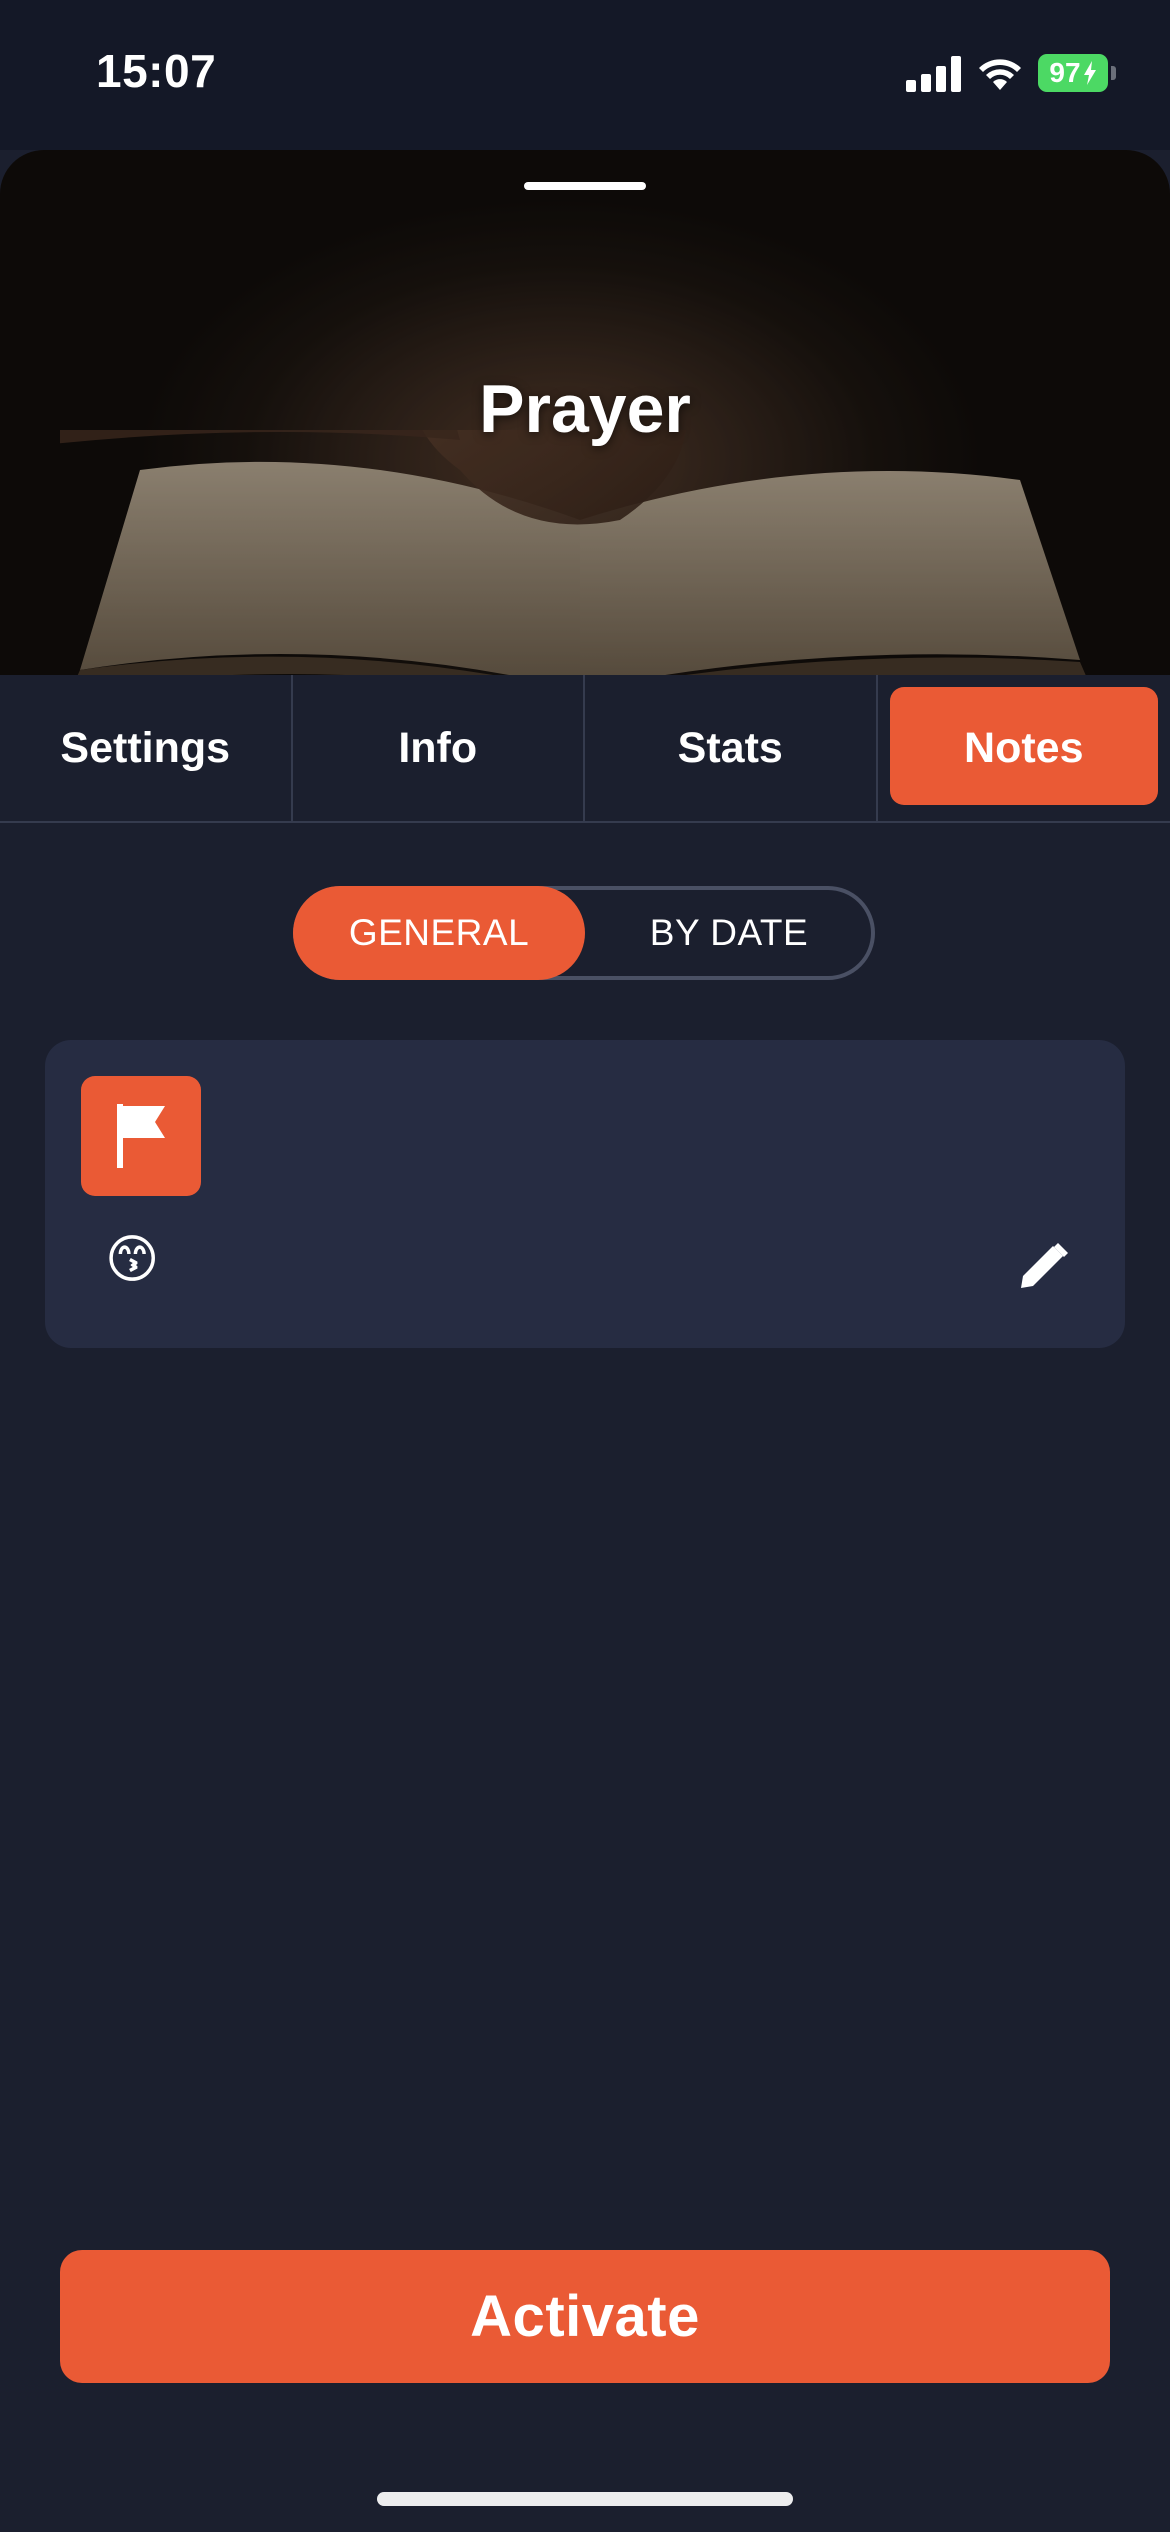  What do you see at coordinates (156, 71) in the screenshot?
I see `status-time: 15:07` at bounding box center [156, 71].